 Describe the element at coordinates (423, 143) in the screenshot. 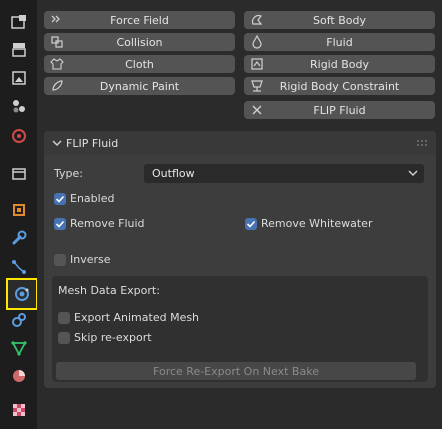

I see `drag-handle-icon` at that location.